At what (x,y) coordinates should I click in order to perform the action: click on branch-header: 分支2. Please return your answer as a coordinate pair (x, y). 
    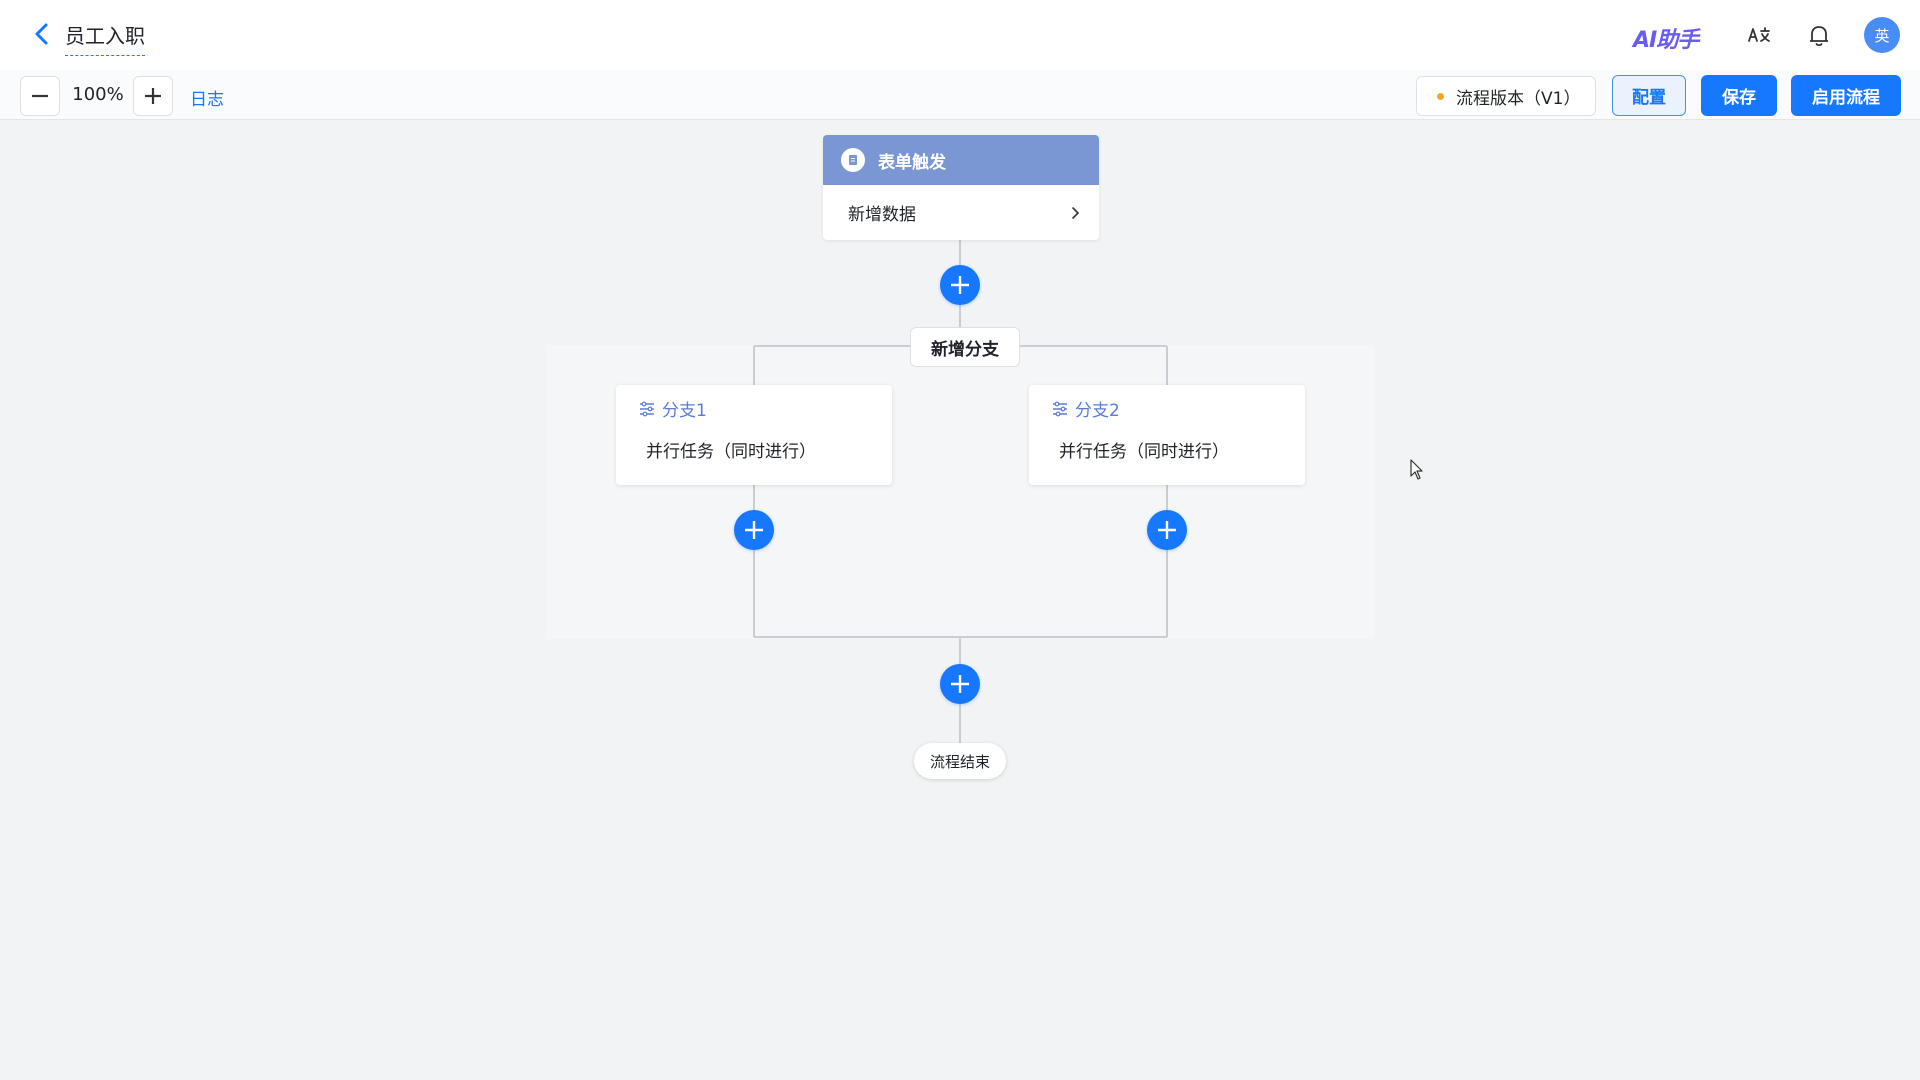
    Looking at the image, I should click on (1085, 408).